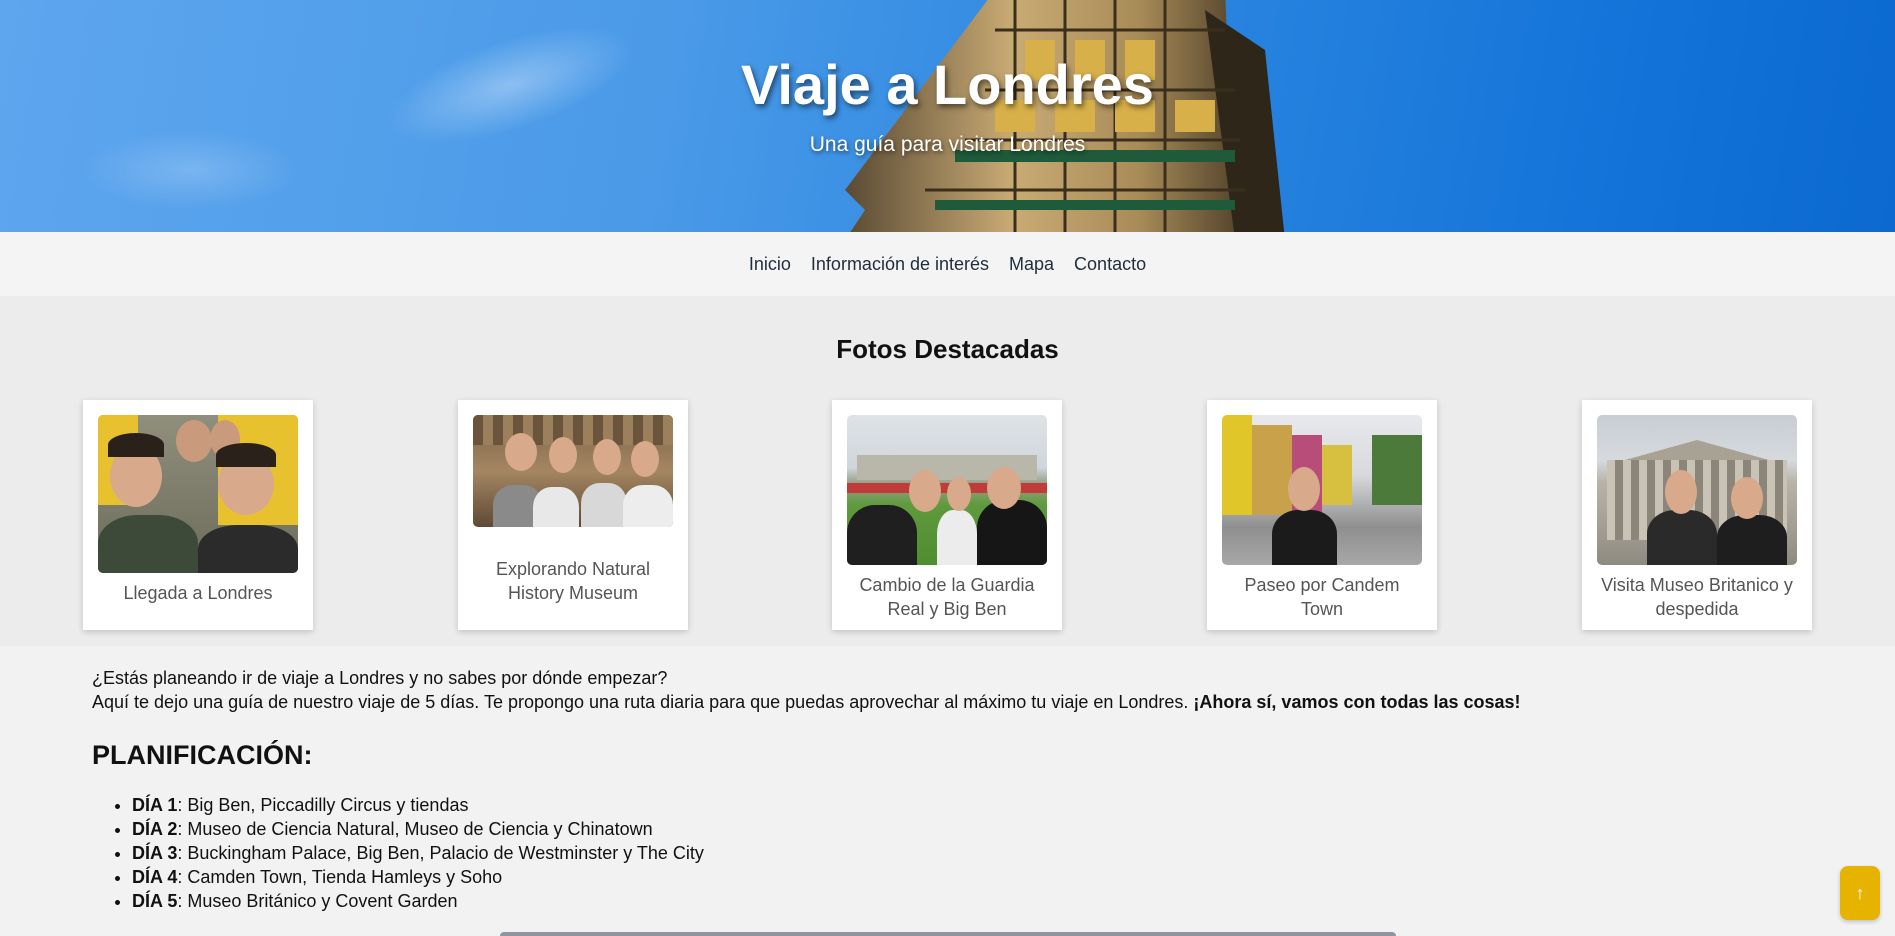  Describe the element at coordinates (317, 901) in the screenshot. I see `day-description: : Museo Británico y Covent Garden` at that location.